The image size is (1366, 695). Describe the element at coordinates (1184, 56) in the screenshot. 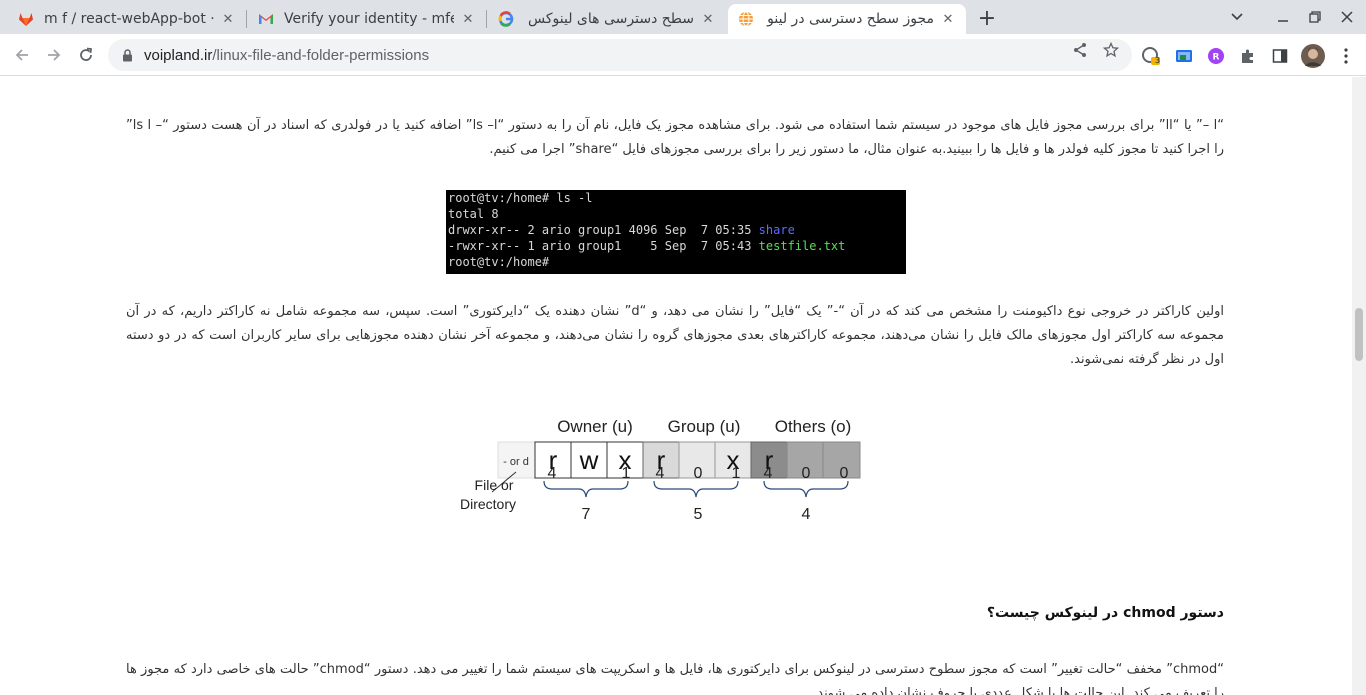

I see `screenshot-extension-icon` at that location.